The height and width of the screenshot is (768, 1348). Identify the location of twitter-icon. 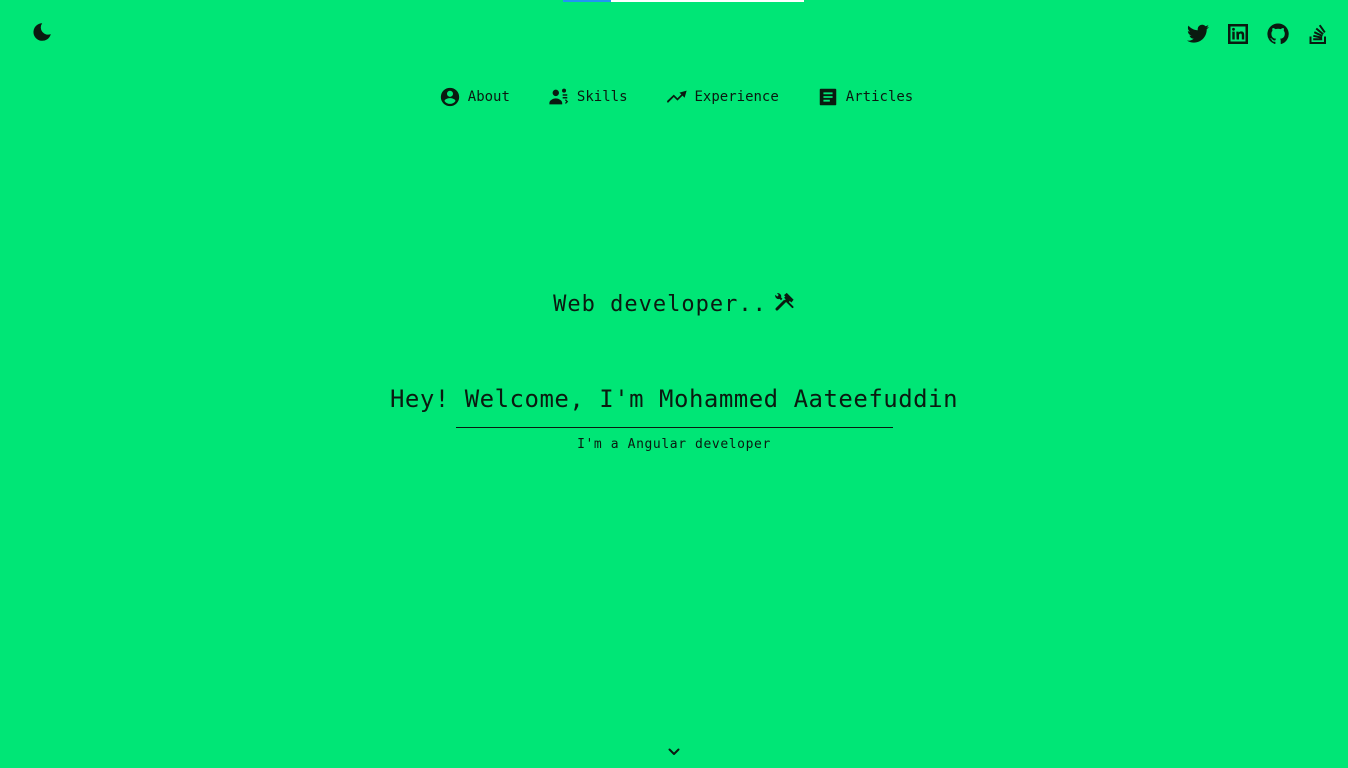
(1198, 33).